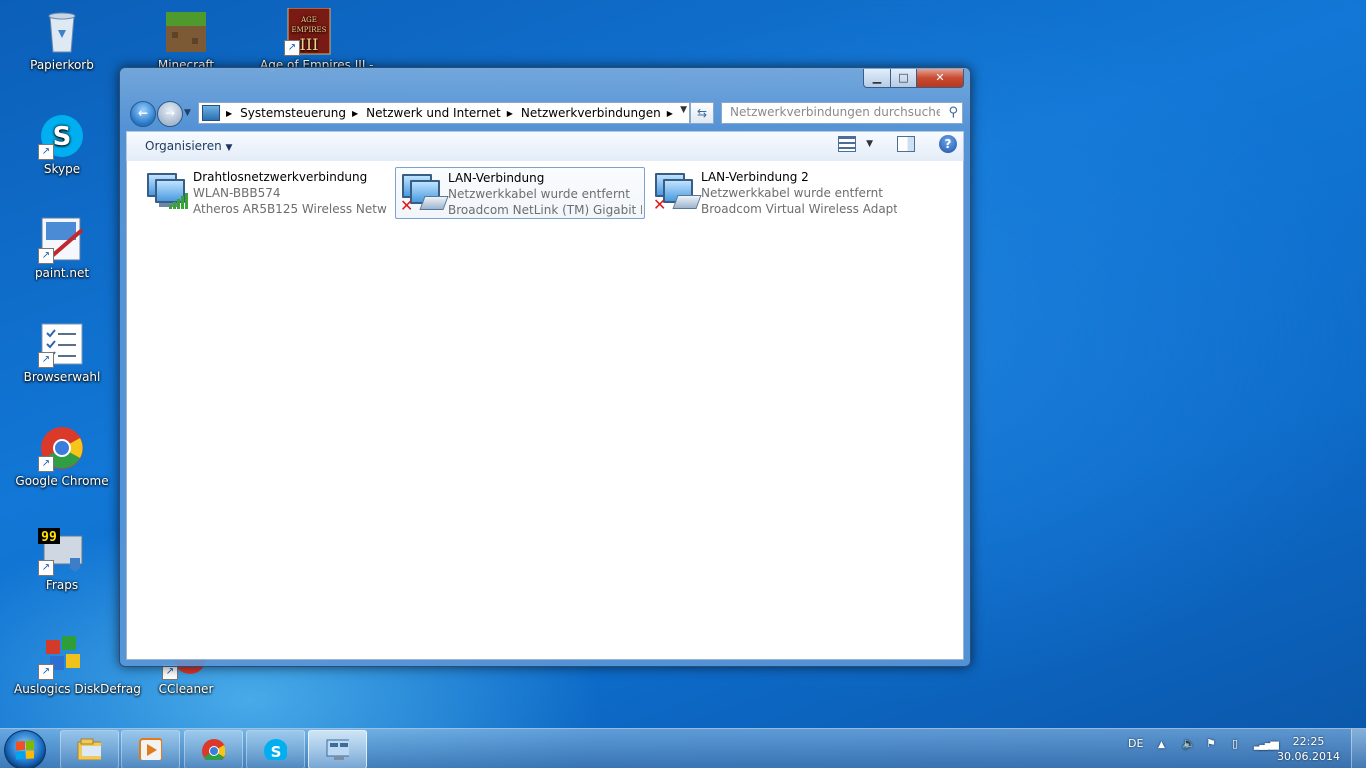 The height and width of the screenshot is (768, 1366). I want to click on media-player-icon, so click(150, 749).